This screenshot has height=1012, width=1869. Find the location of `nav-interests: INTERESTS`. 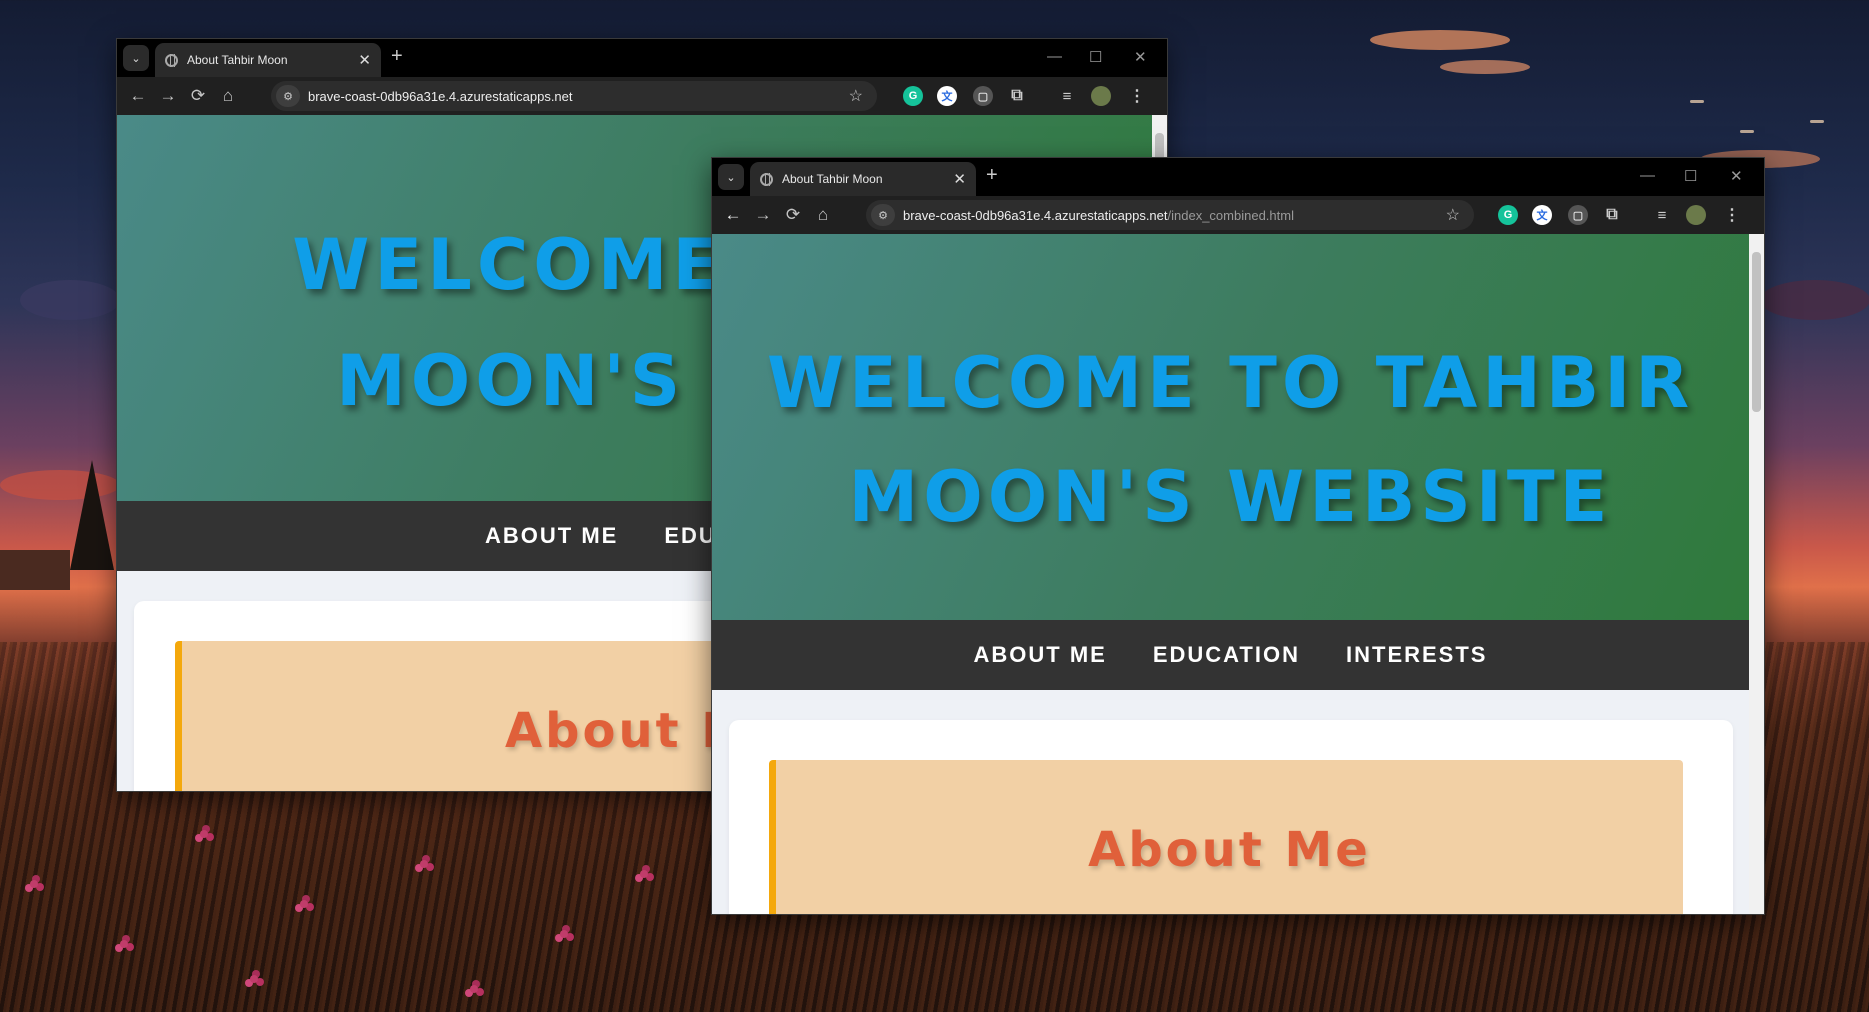

nav-interests: INTERESTS is located at coordinates (1416, 655).